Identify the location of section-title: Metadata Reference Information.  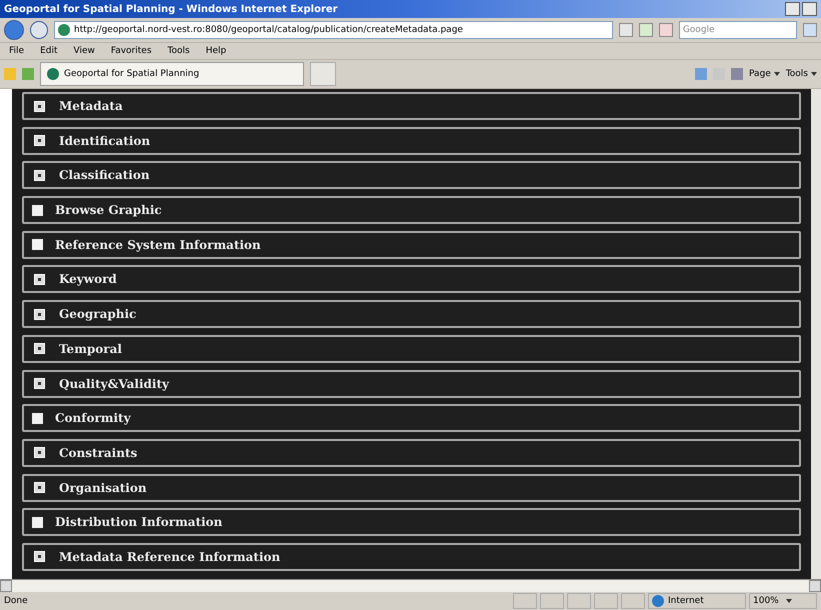
(169, 557).